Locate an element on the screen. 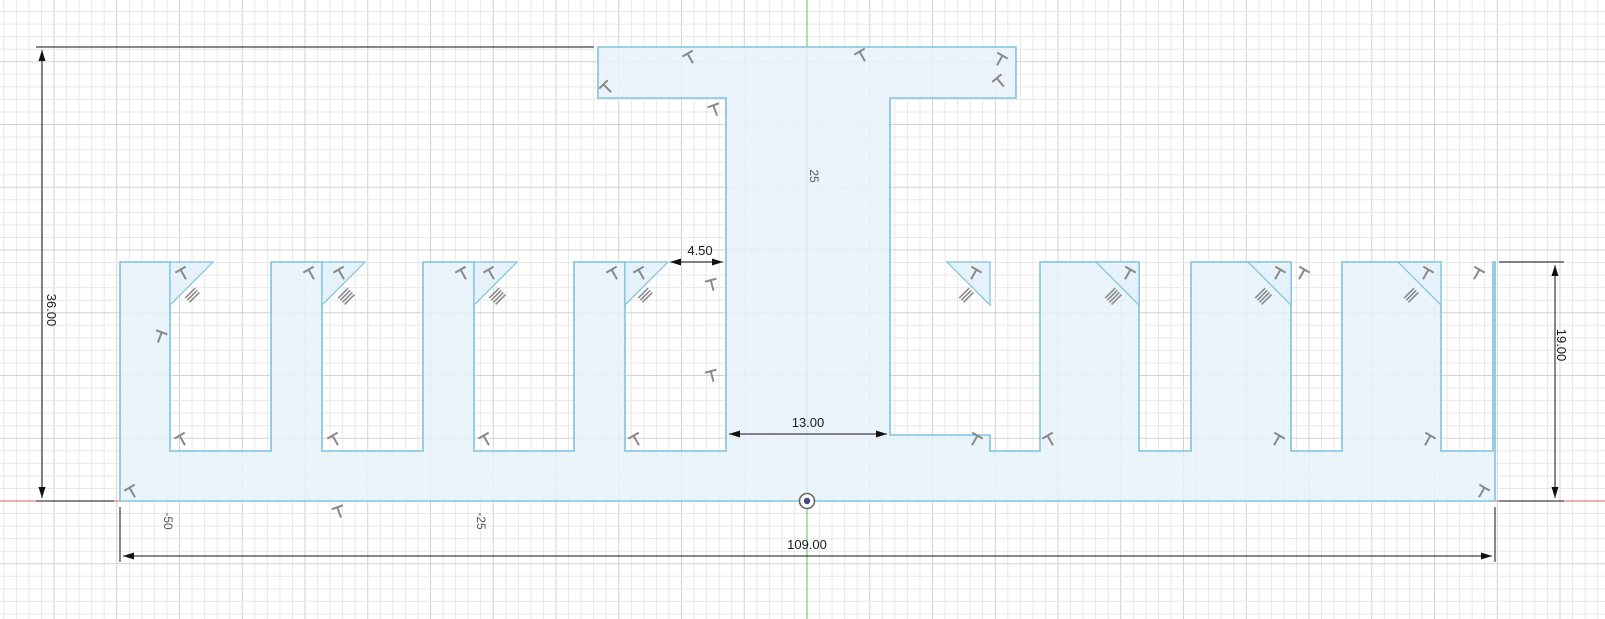 Image resolution: width=1605 pixels, height=619 pixels. ruler-label-vertical: 25 is located at coordinates (814, 176).